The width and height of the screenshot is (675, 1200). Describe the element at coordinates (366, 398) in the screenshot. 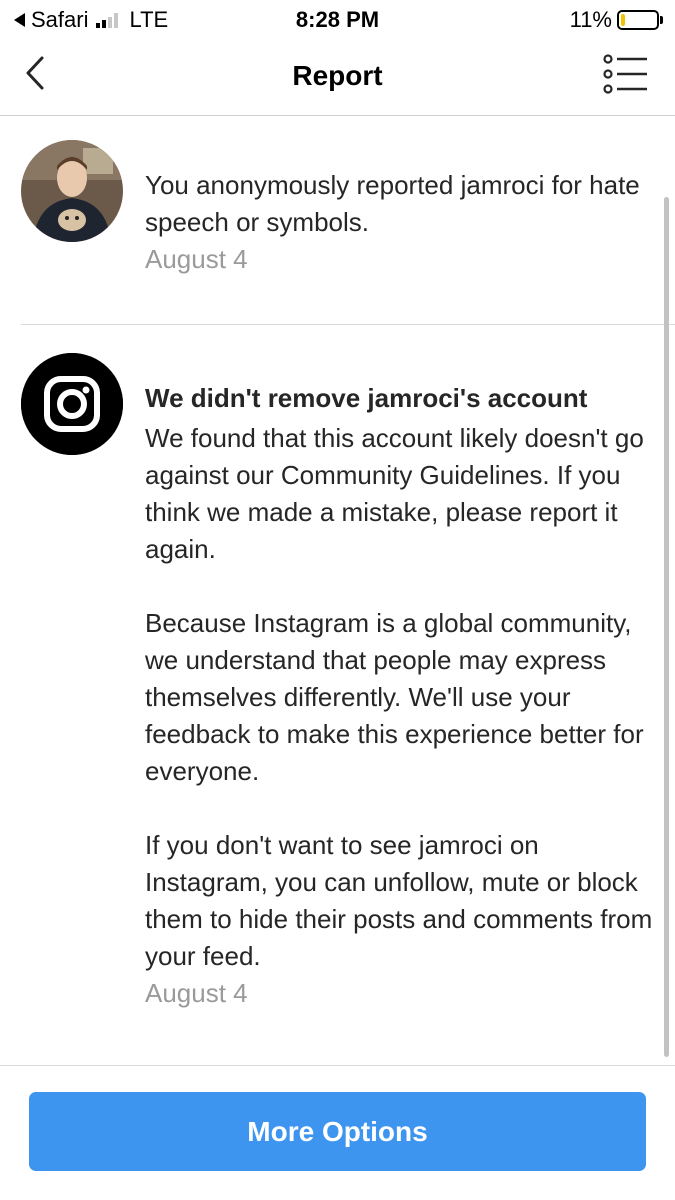

I see `response-headline: We didn't remove jamroci's account` at that location.